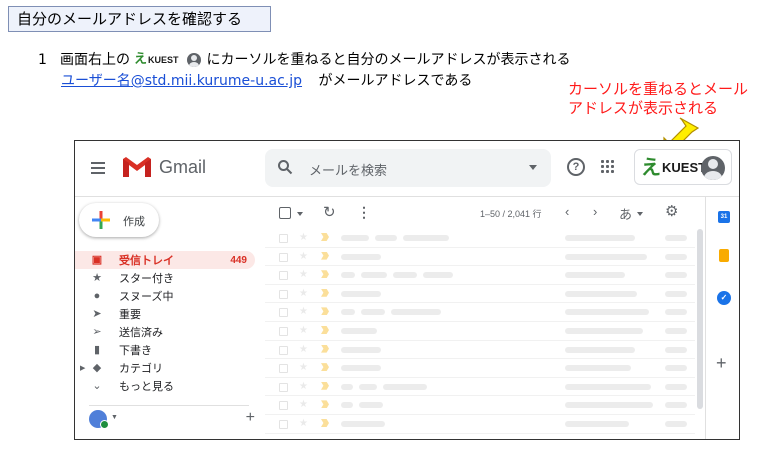 The image size is (772, 456). I want to click on email-domain: @std.mii.kurume-u.ac.jp, so click(216, 81).